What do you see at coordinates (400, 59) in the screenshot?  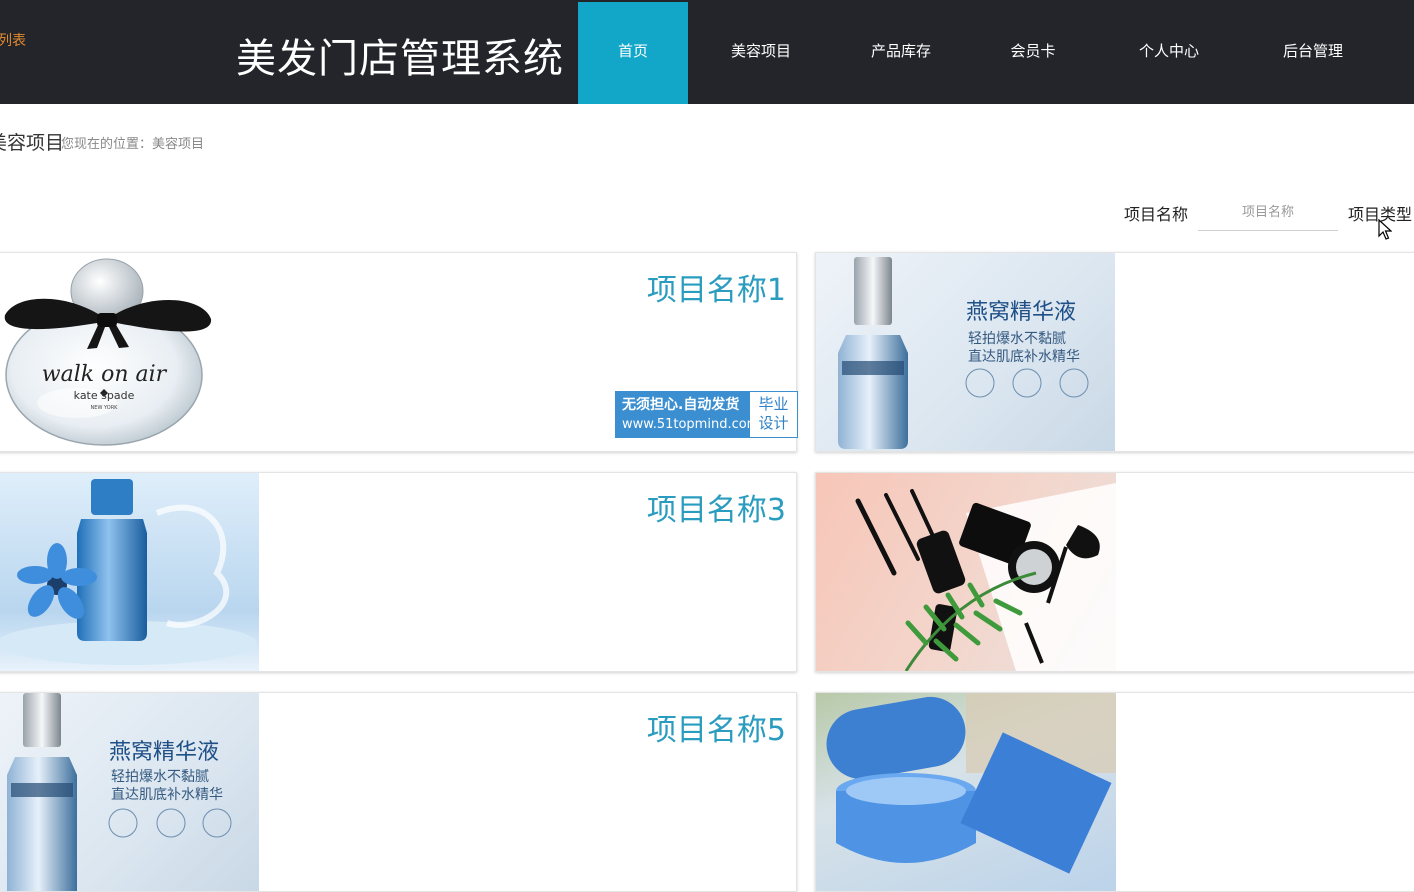 I see `site-brand-title: 美发门店管理系统` at bounding box center [400, 59].